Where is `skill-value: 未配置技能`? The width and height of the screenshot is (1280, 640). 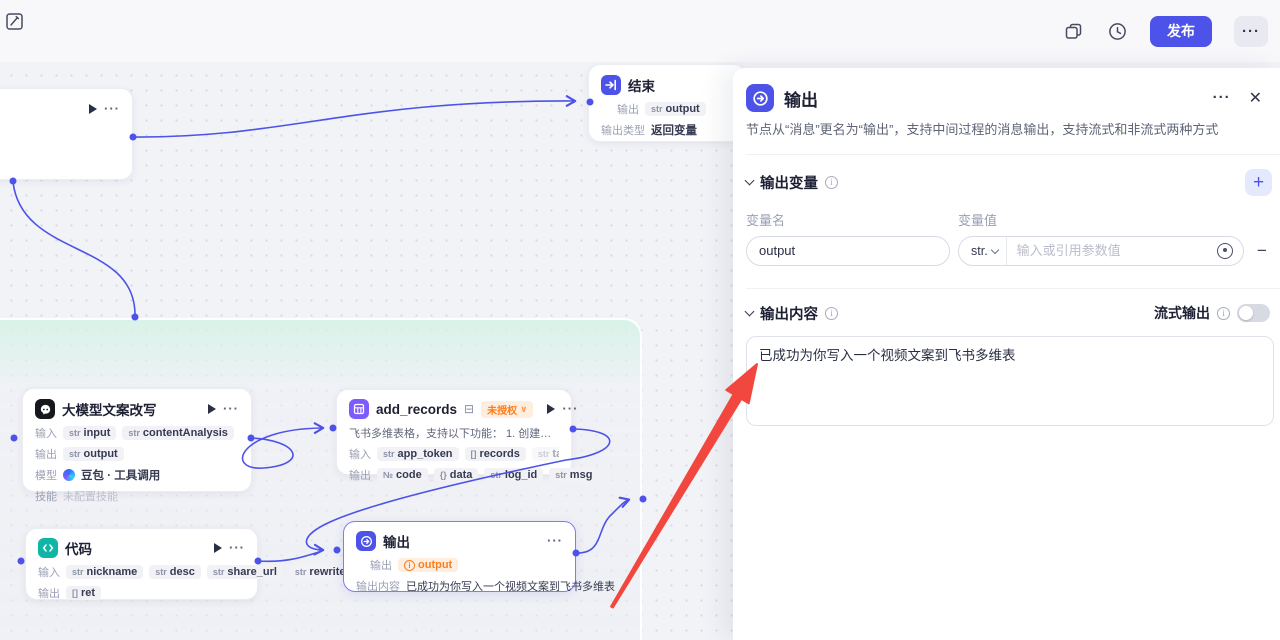
skill-value: 未配置技能 is located at coordinates (90, 497).